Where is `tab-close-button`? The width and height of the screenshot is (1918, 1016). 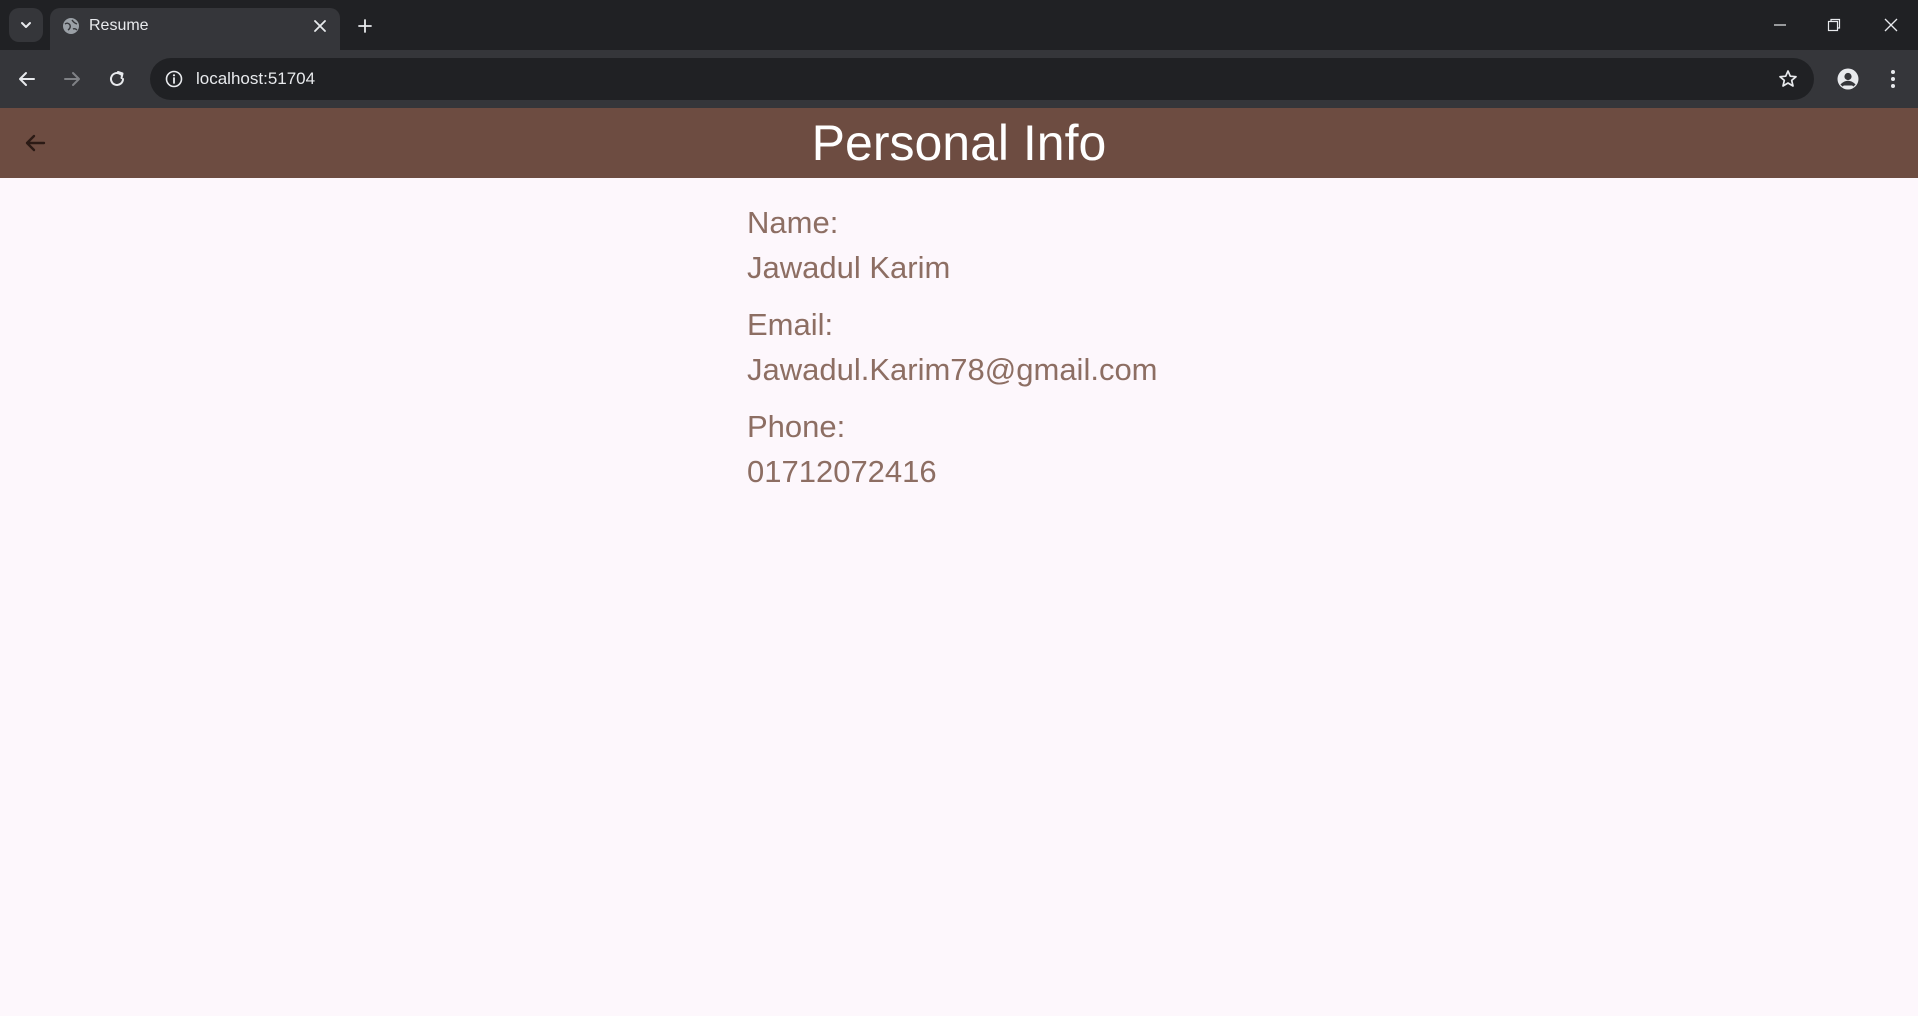
tab-close-button is located at coordinates (320, 26).